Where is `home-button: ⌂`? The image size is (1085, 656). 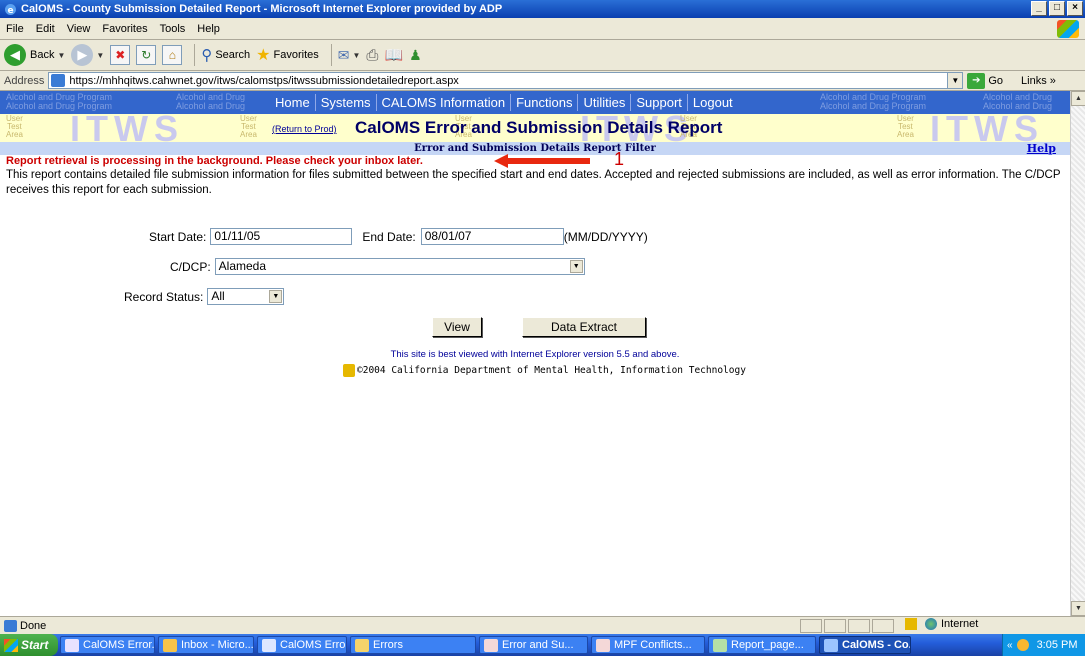
home-button: ⌂ is located at coordinates (172, 55).